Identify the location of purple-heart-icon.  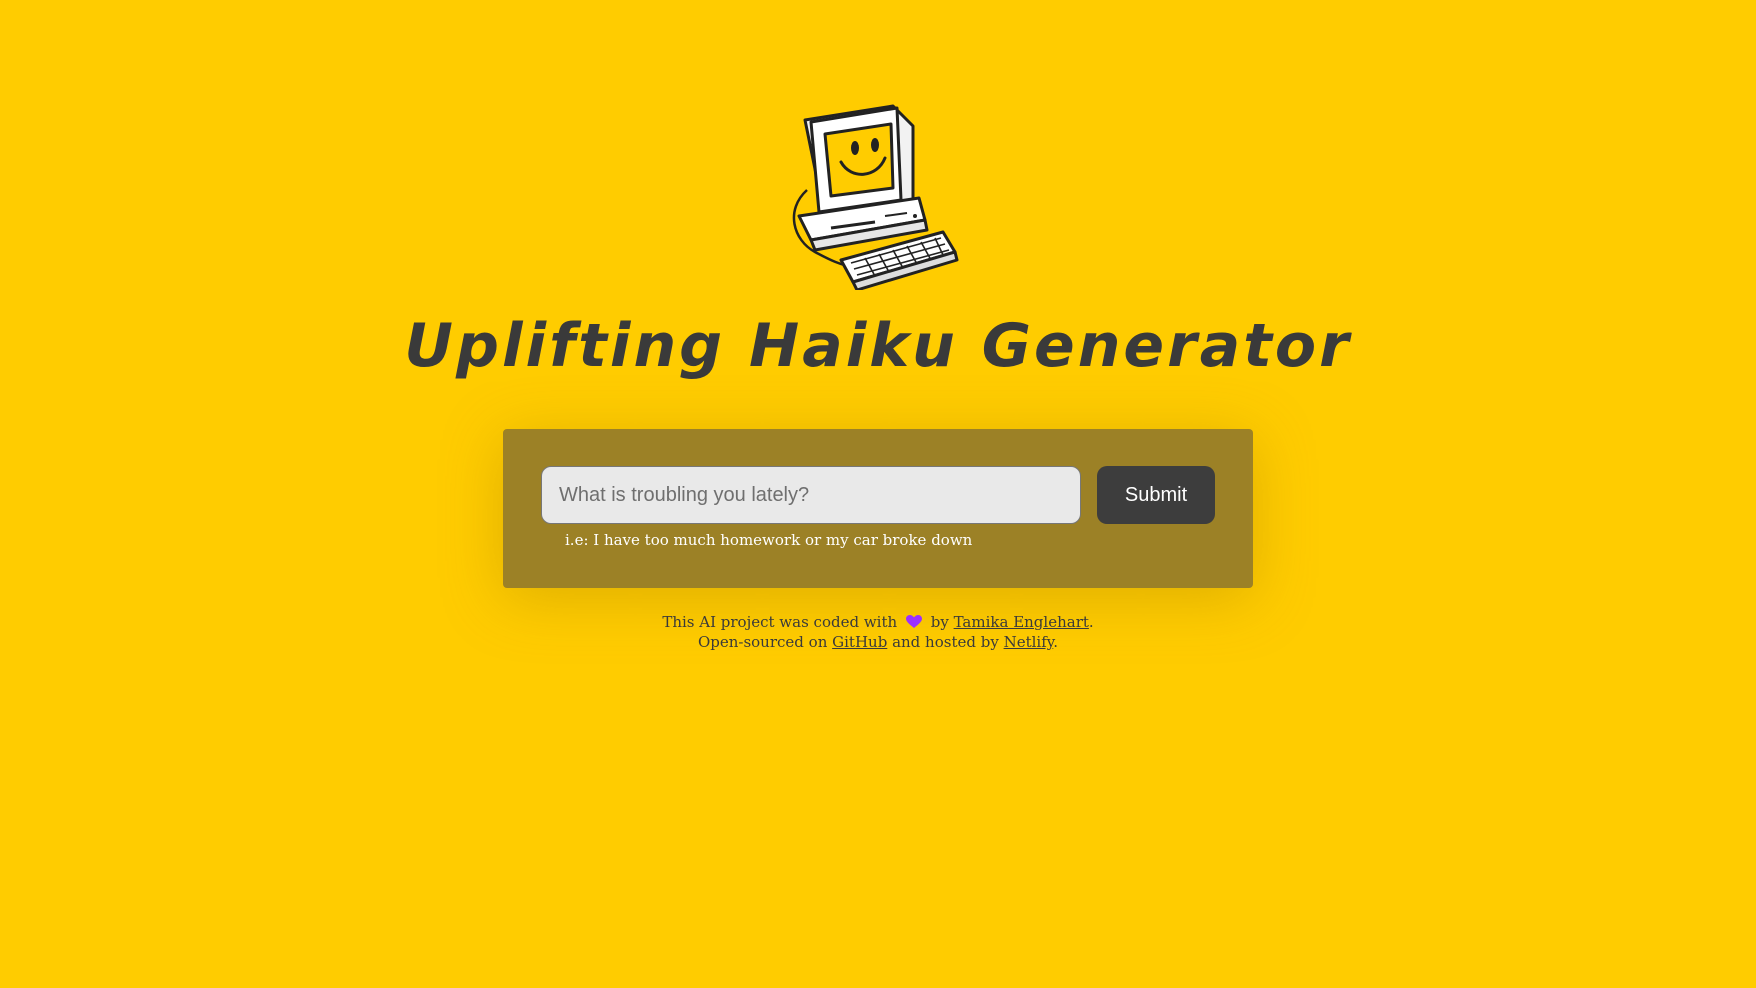
(913, 621).